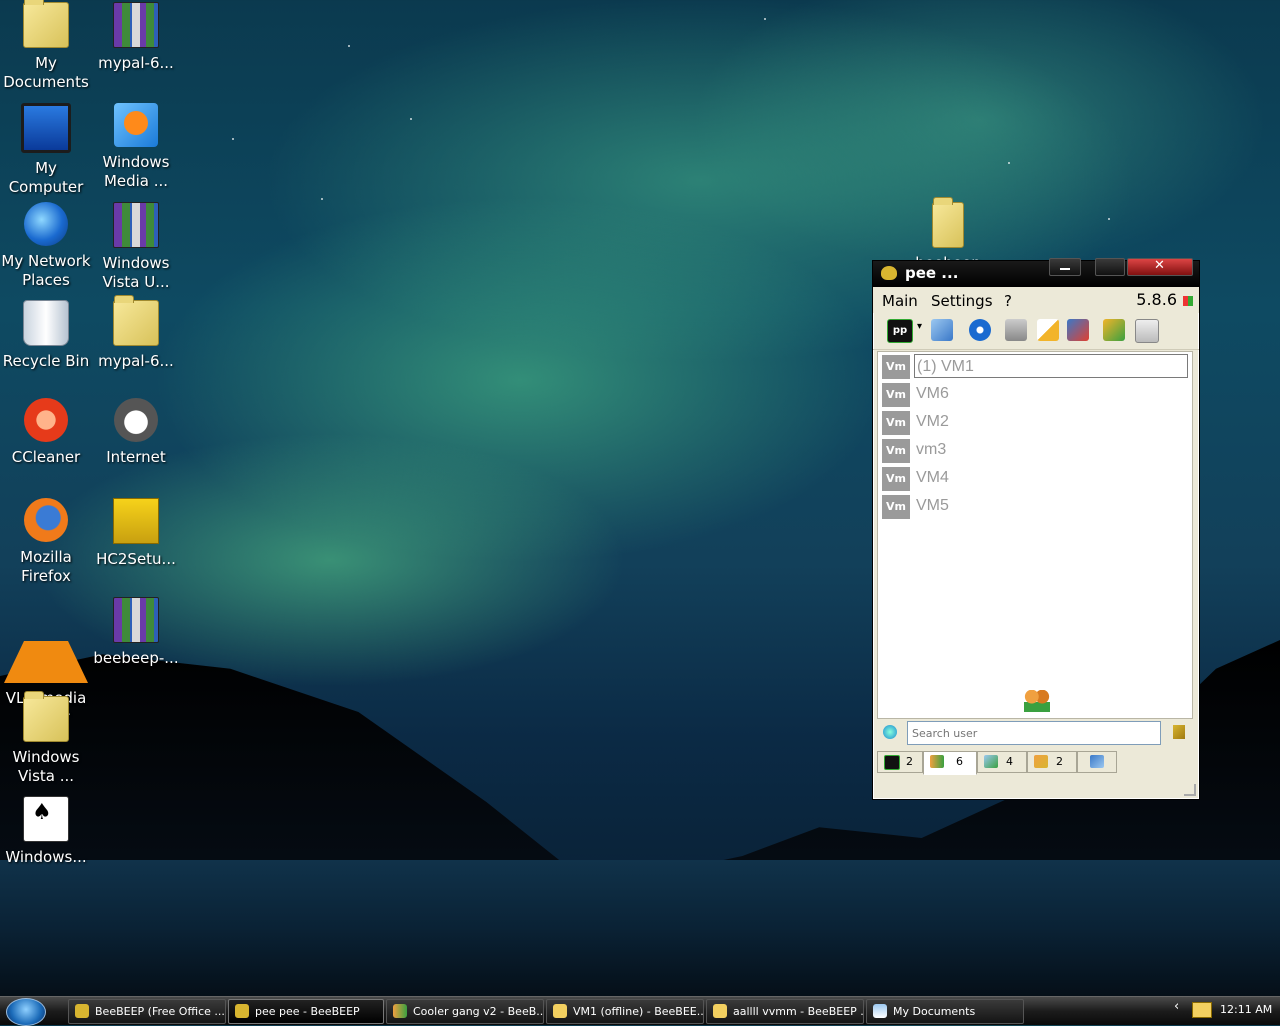  I want to click on search-user-input, so click(1034, 733).